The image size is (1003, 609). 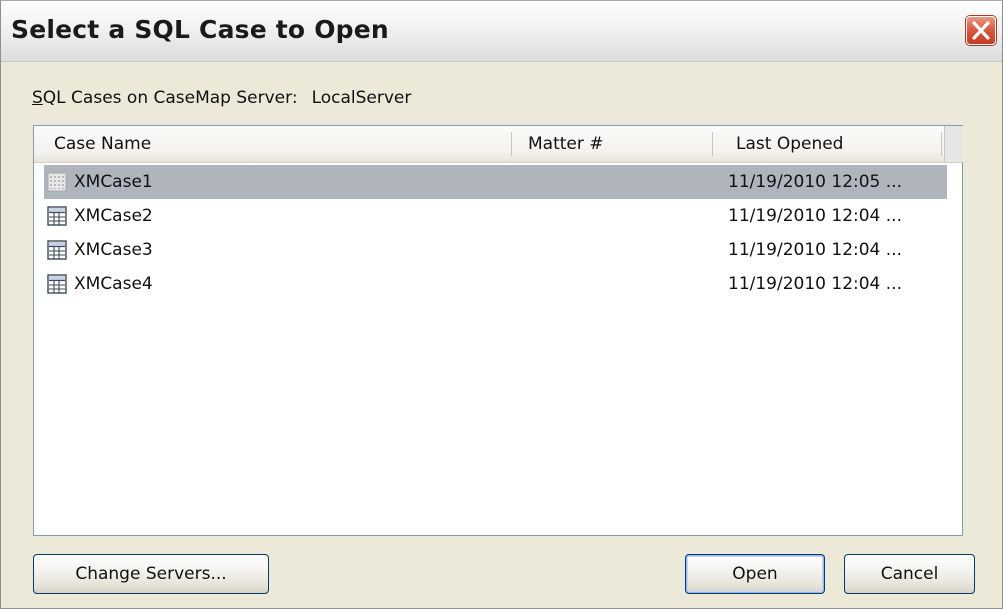 I want to click on case-name: XMCase1, so click(x=113, y=182).